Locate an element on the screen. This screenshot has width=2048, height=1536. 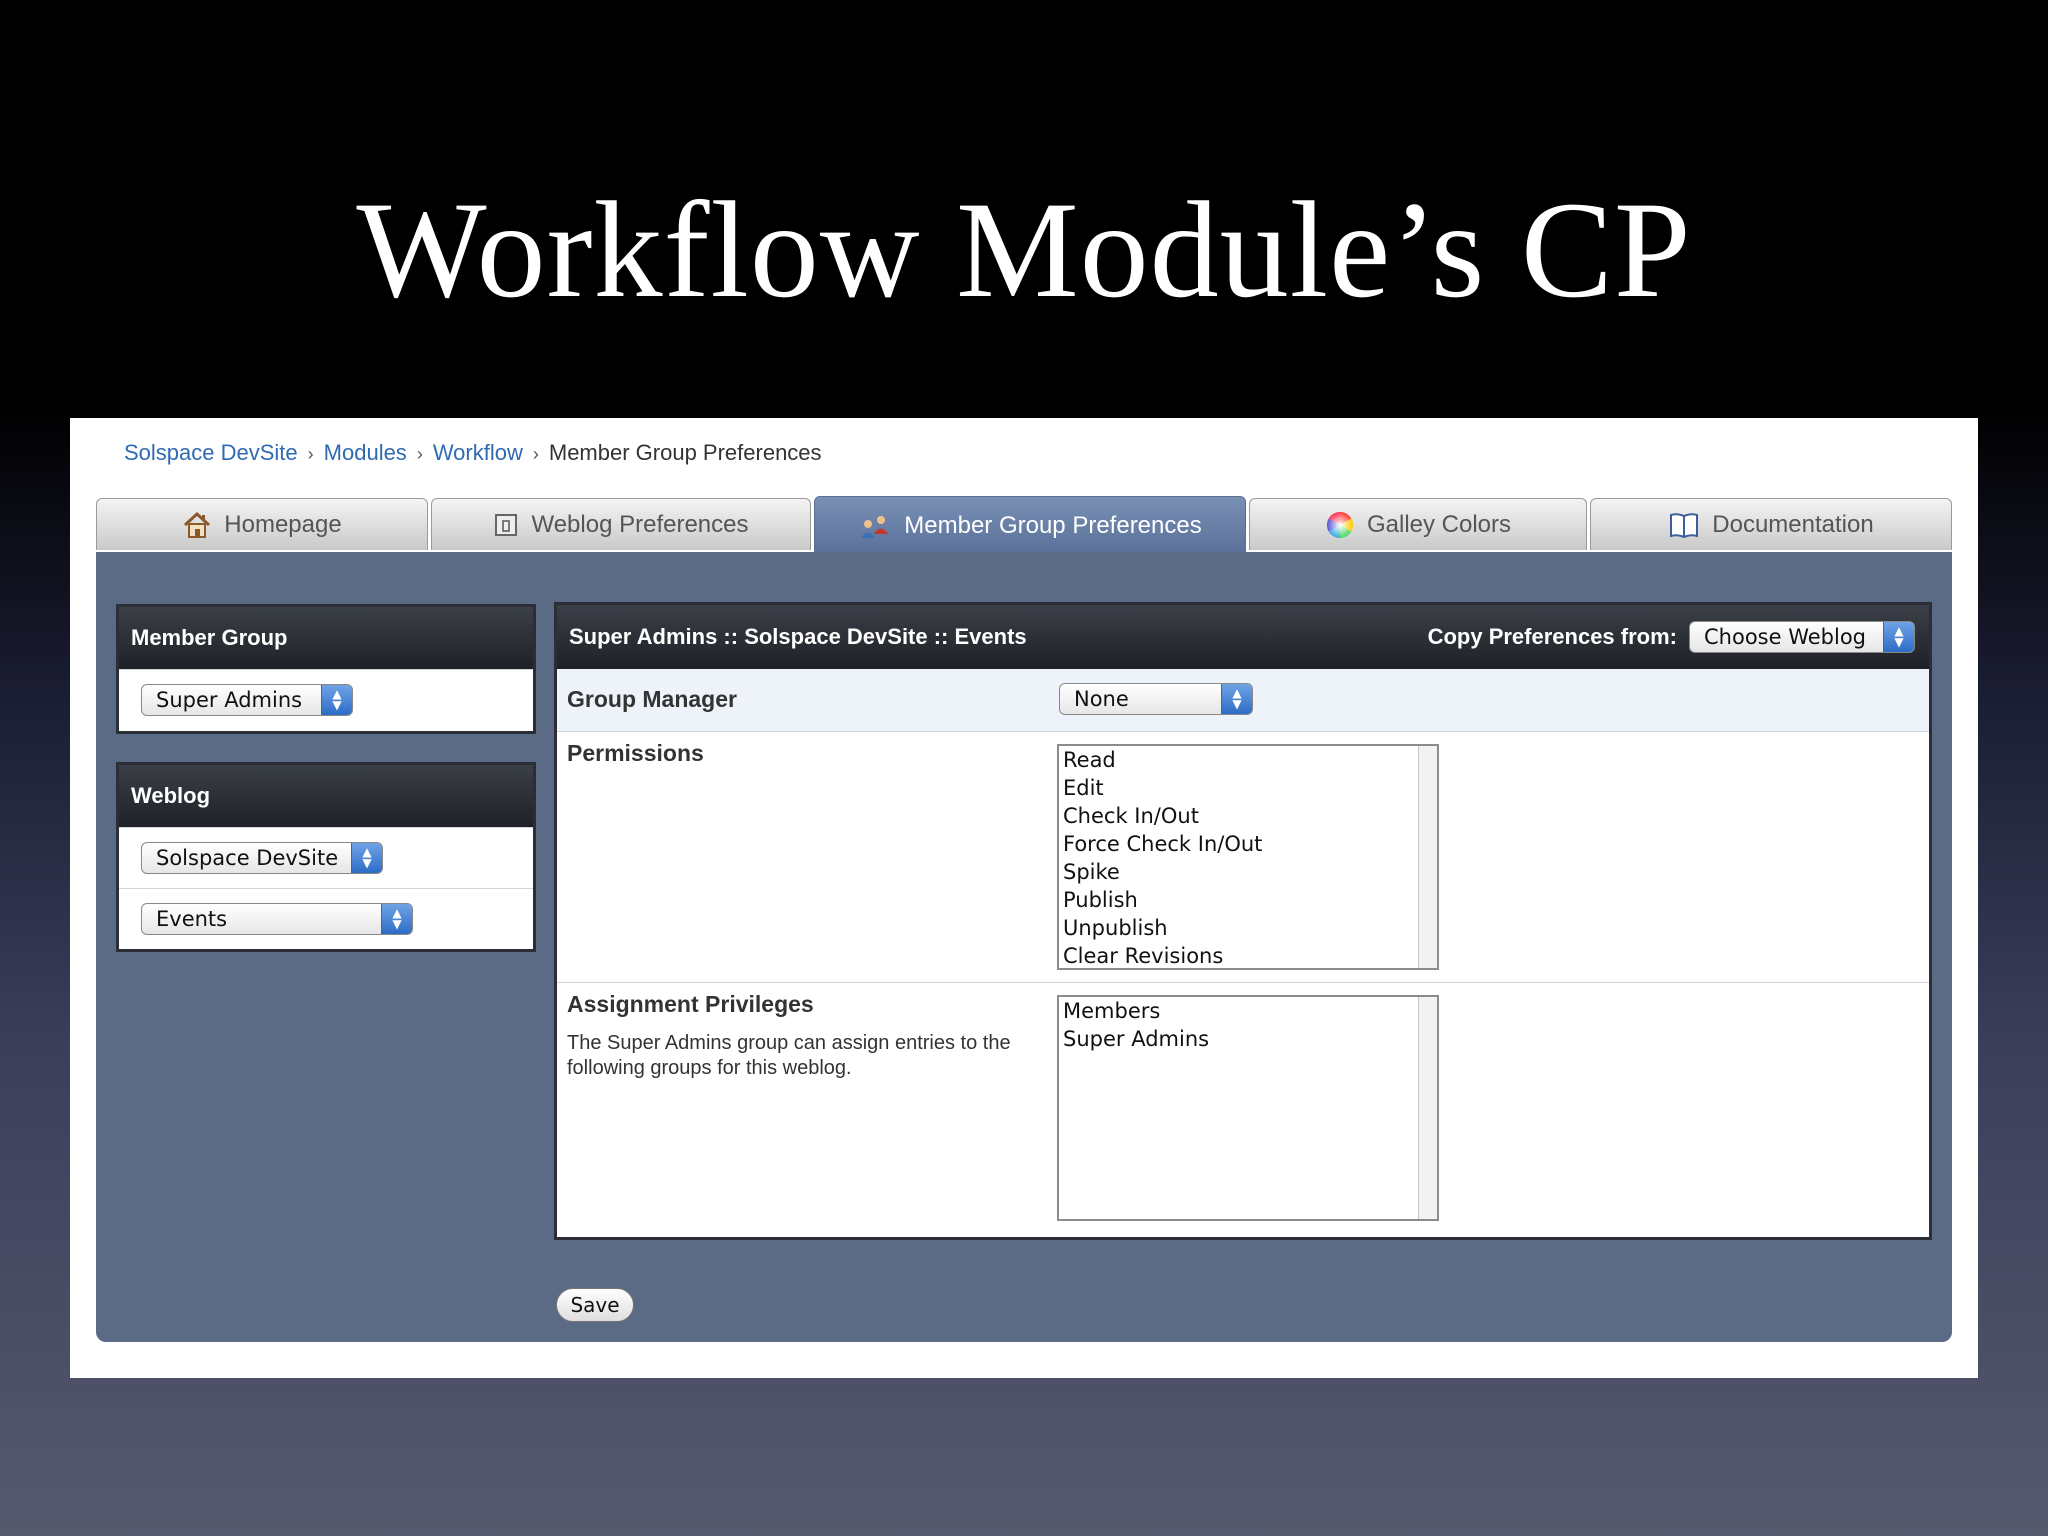
copy-preferences-label: Copy Preferences from: is located at coordinates (1552, 636).